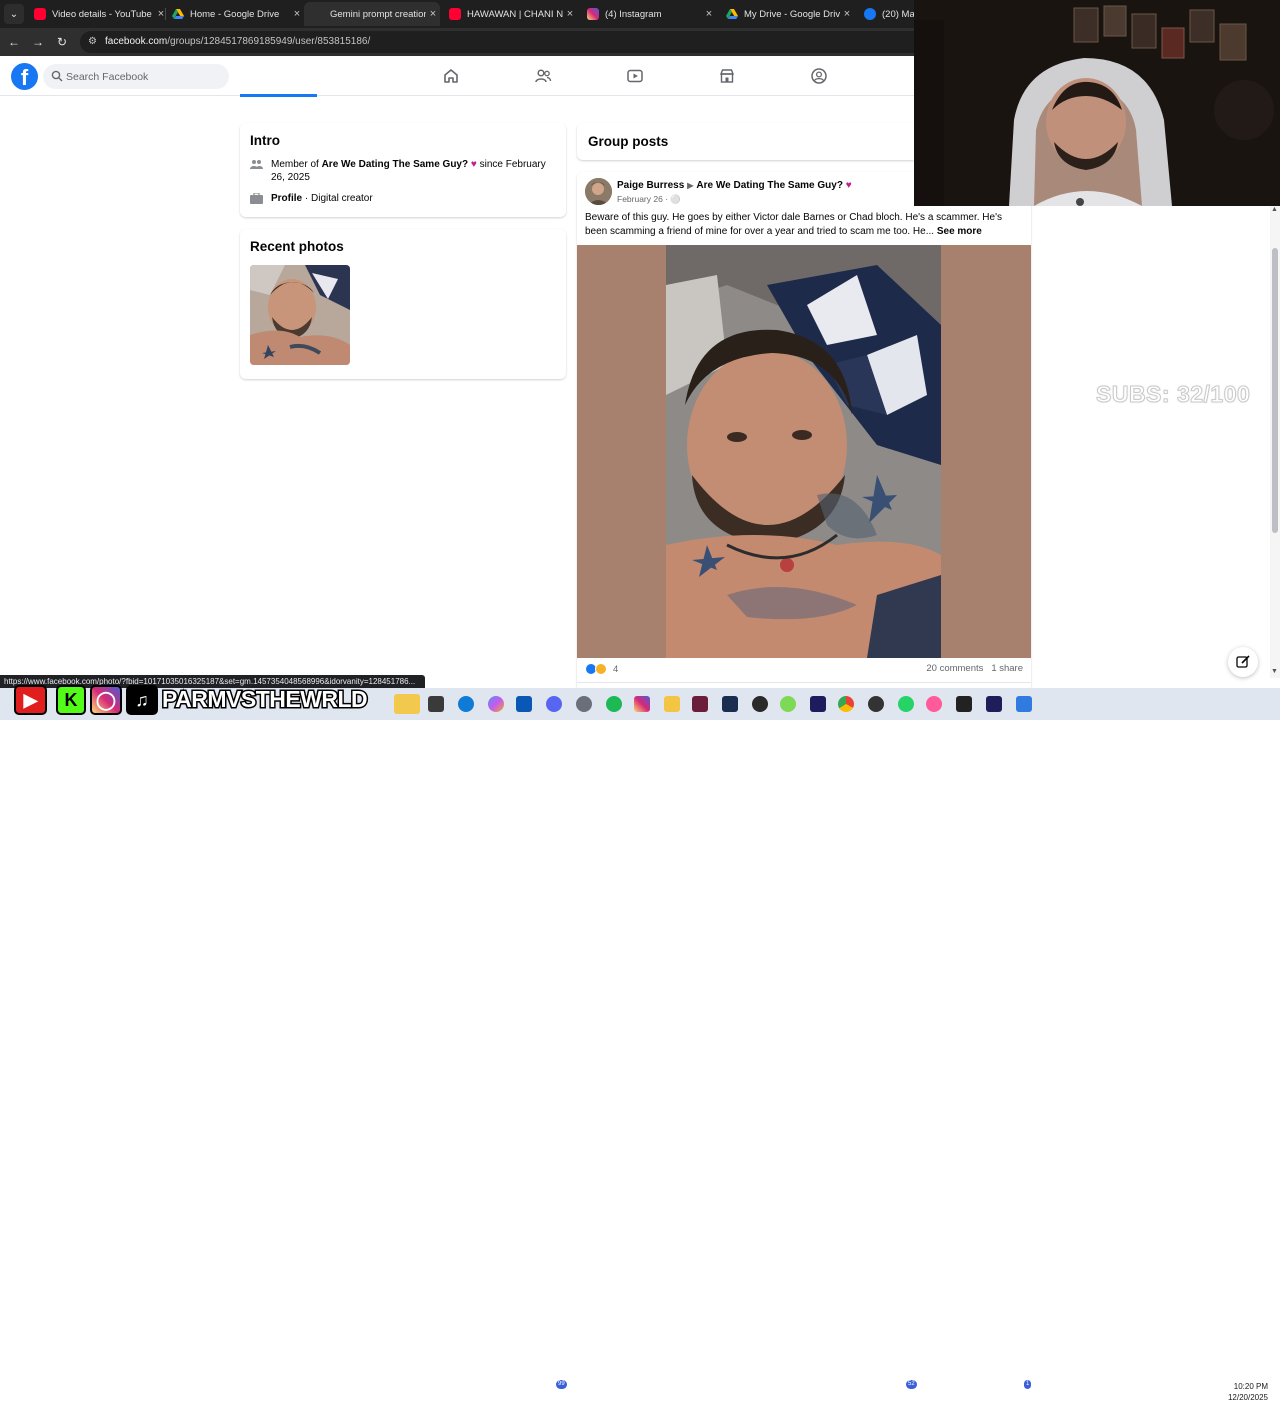 The width and height of the screenshot is (1280, 1403). Describe the element at coordinates (593, 14) in the screenshot. I see `instagram-favicon-icon` at that location.